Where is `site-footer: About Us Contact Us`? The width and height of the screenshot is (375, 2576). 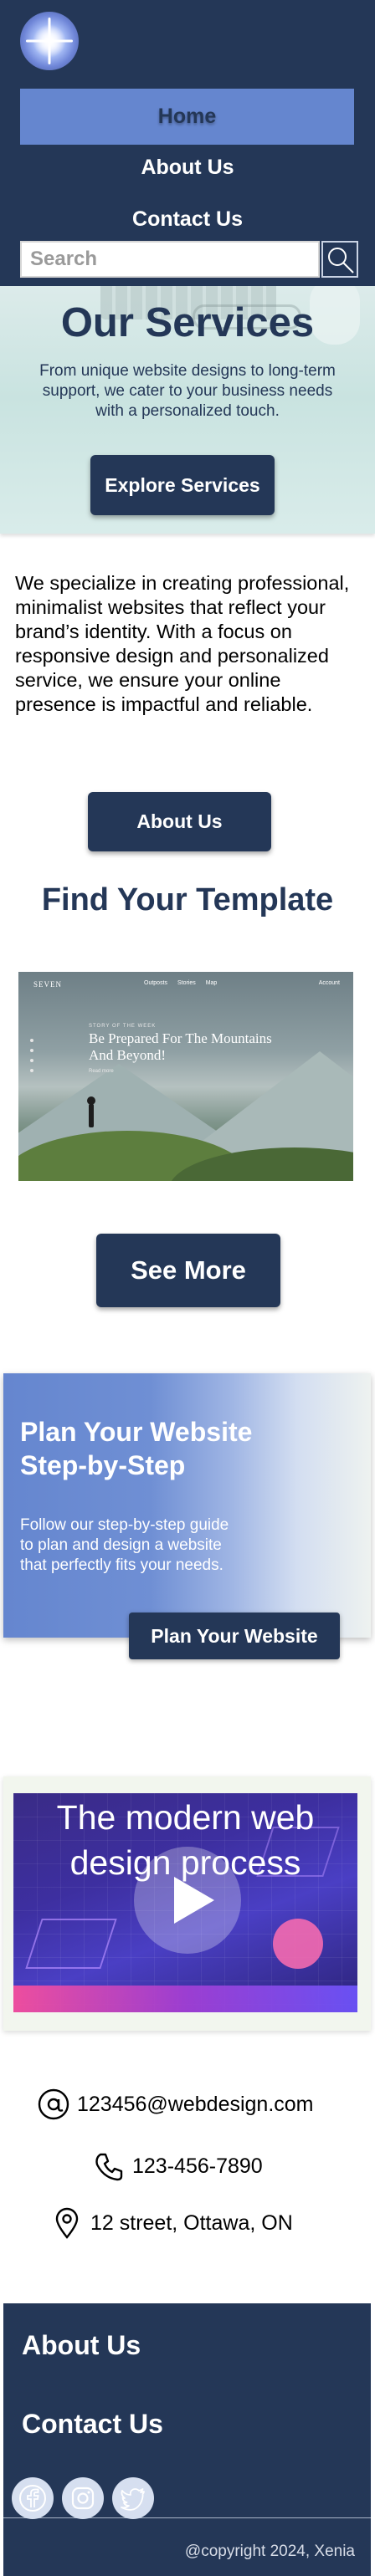 site-footer: About Us Contact Us is located at coordinates (187, 2439).